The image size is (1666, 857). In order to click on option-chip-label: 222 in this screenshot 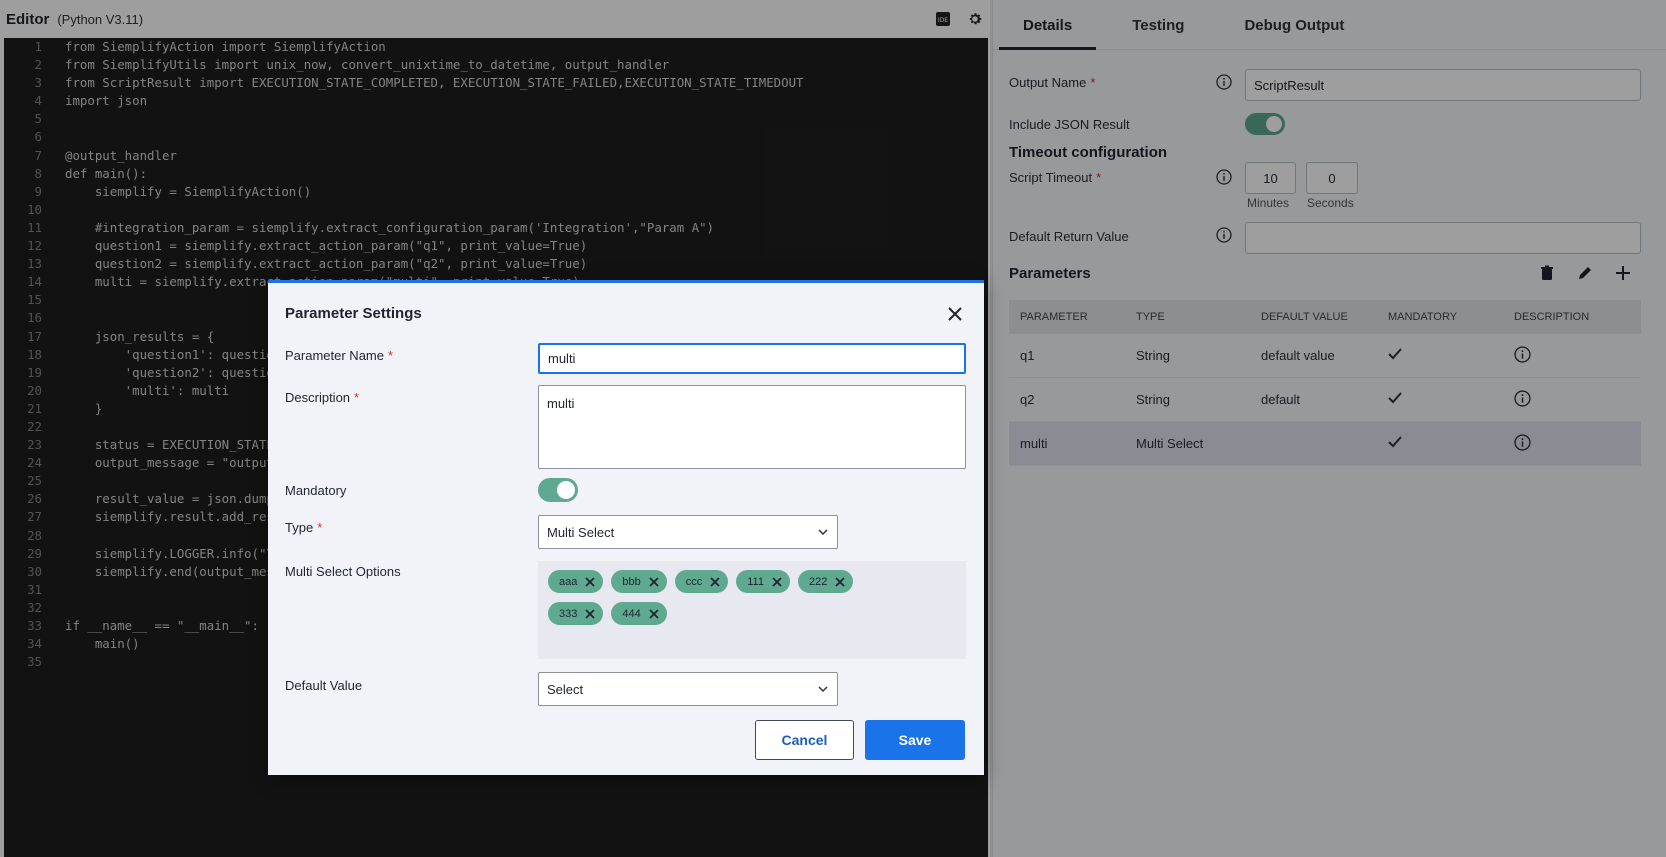, I will do `click(818, 581)`.